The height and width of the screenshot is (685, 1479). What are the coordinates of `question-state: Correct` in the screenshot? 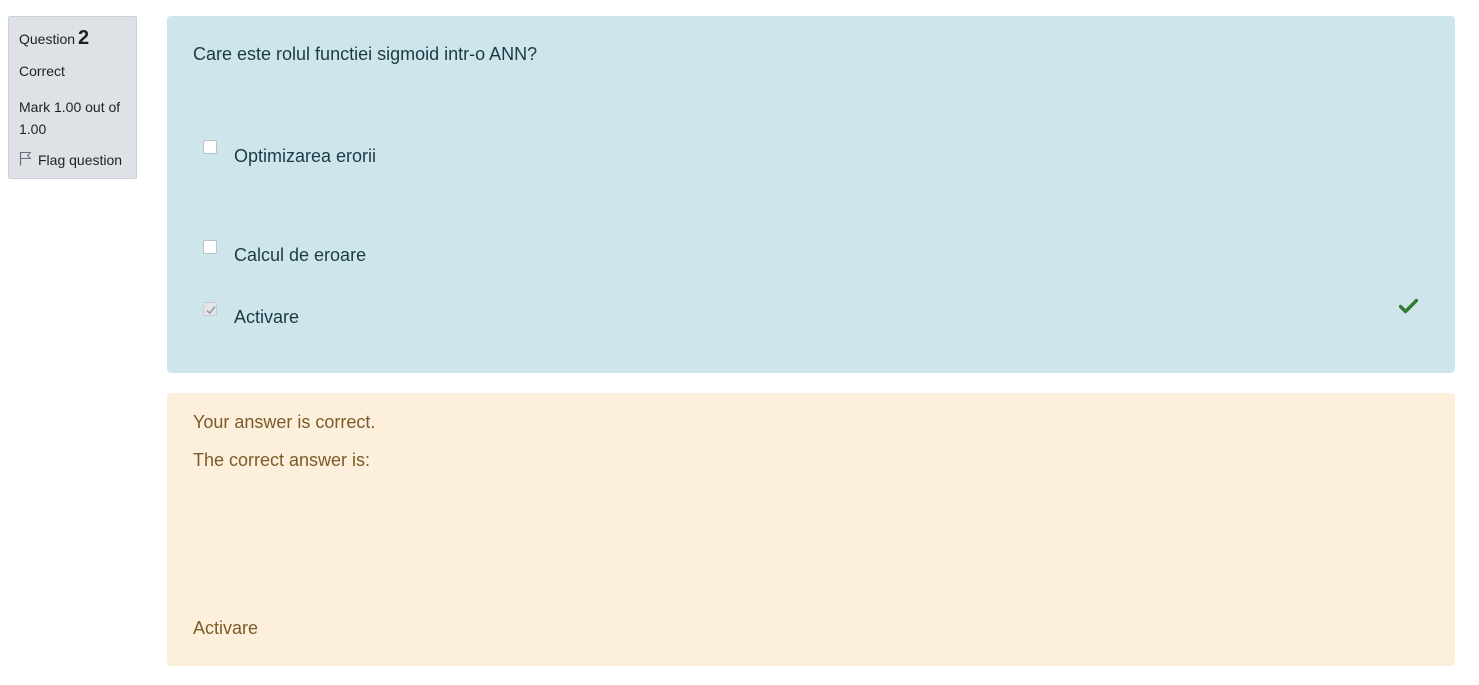 It's located at (42, 71).